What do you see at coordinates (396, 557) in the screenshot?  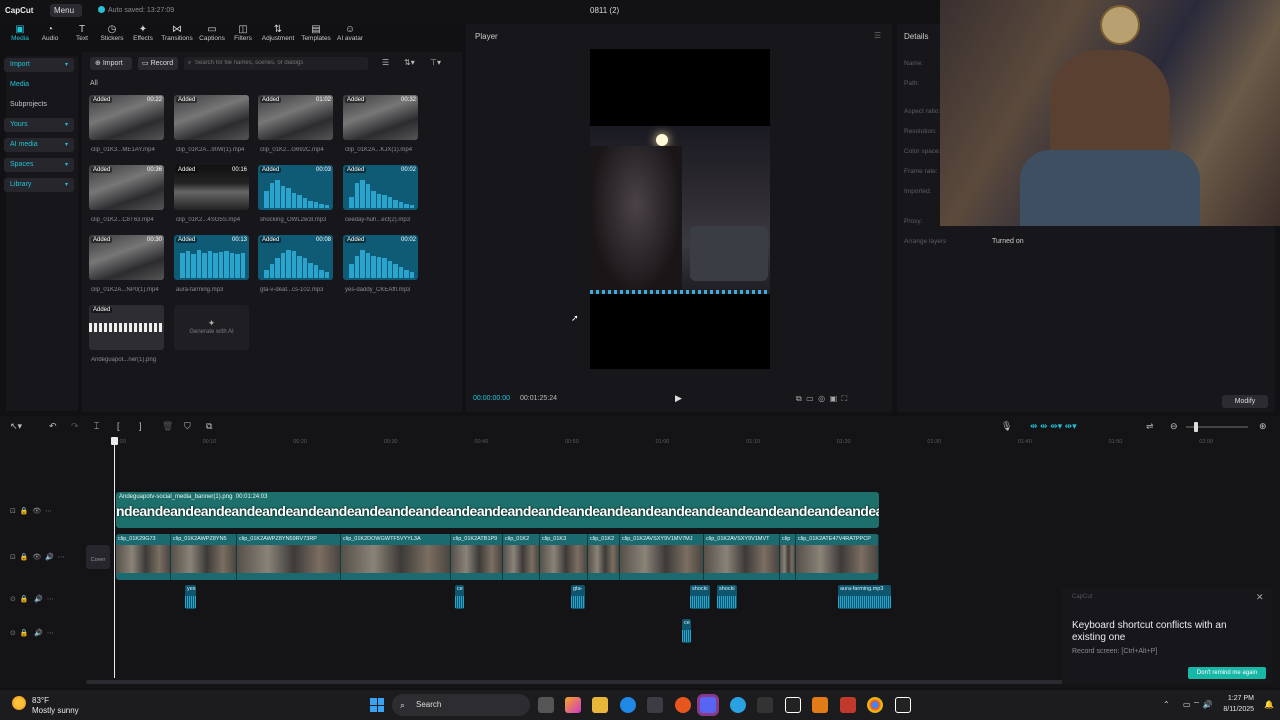 I see `video-clip: clip_01K2DOWGWTF5VYYL3A` at bounding box center [396, 557].